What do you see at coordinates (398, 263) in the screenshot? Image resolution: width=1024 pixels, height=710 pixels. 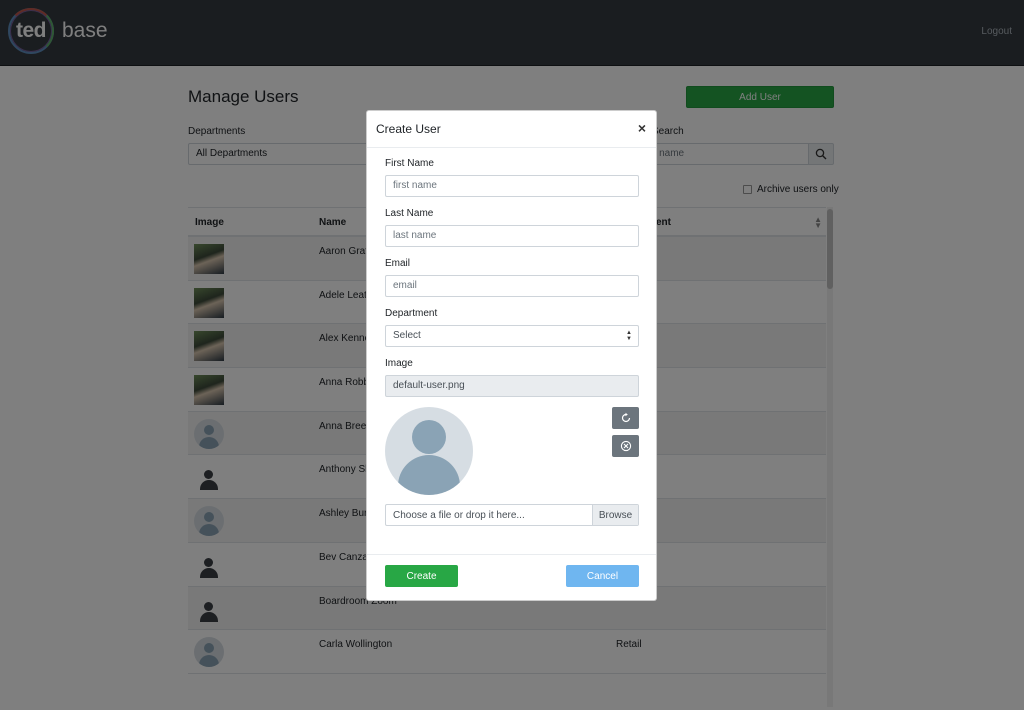 I see `email-label: Email` at bounding box center [398, 263].